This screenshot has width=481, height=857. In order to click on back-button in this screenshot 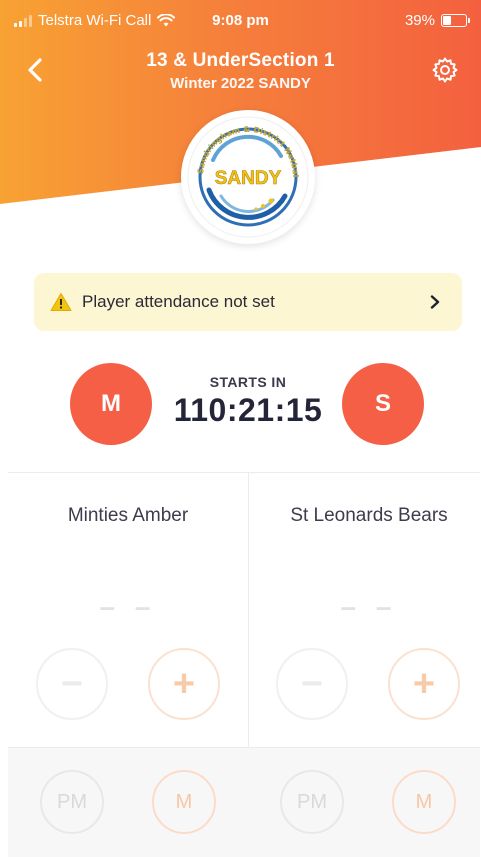, I will do `click(36, 70)`.